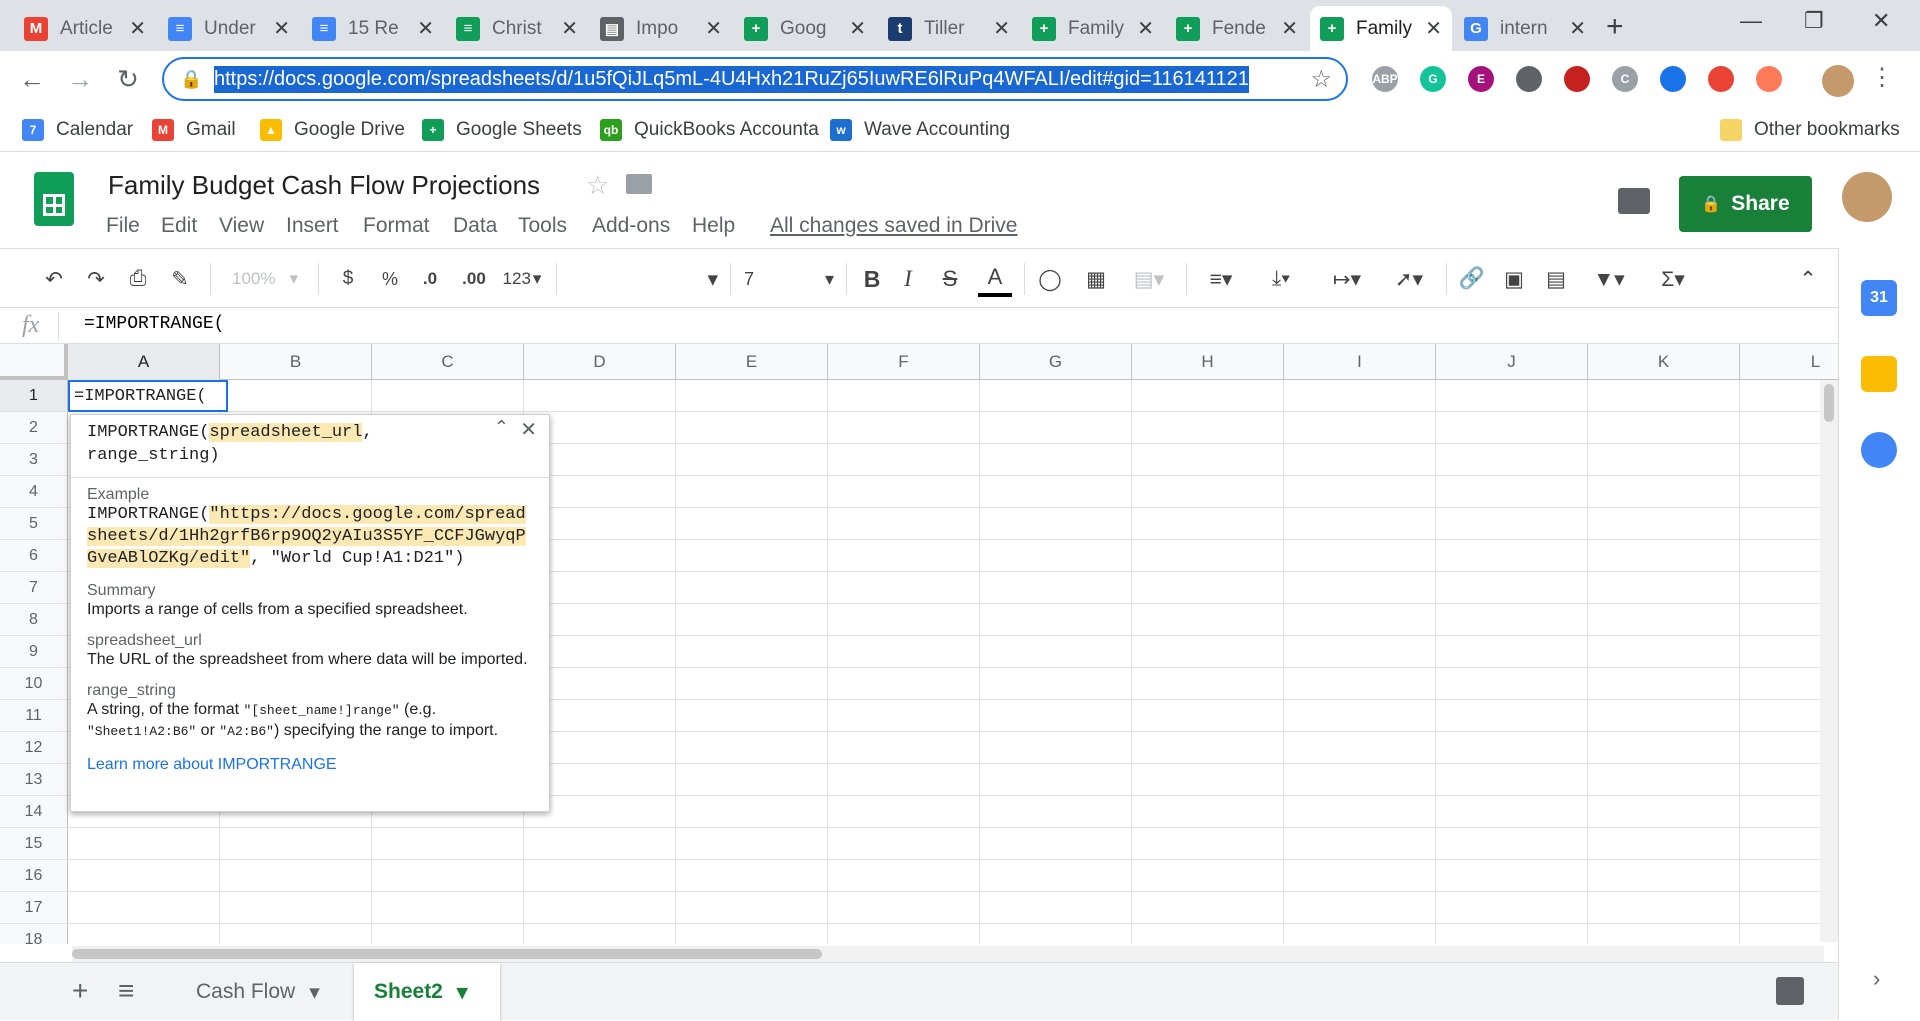 This screenshot has width=1920, height=1021. Describe the element at coordinates (908, 279) in the screenshot. I see `italic-icon: I` at that location.